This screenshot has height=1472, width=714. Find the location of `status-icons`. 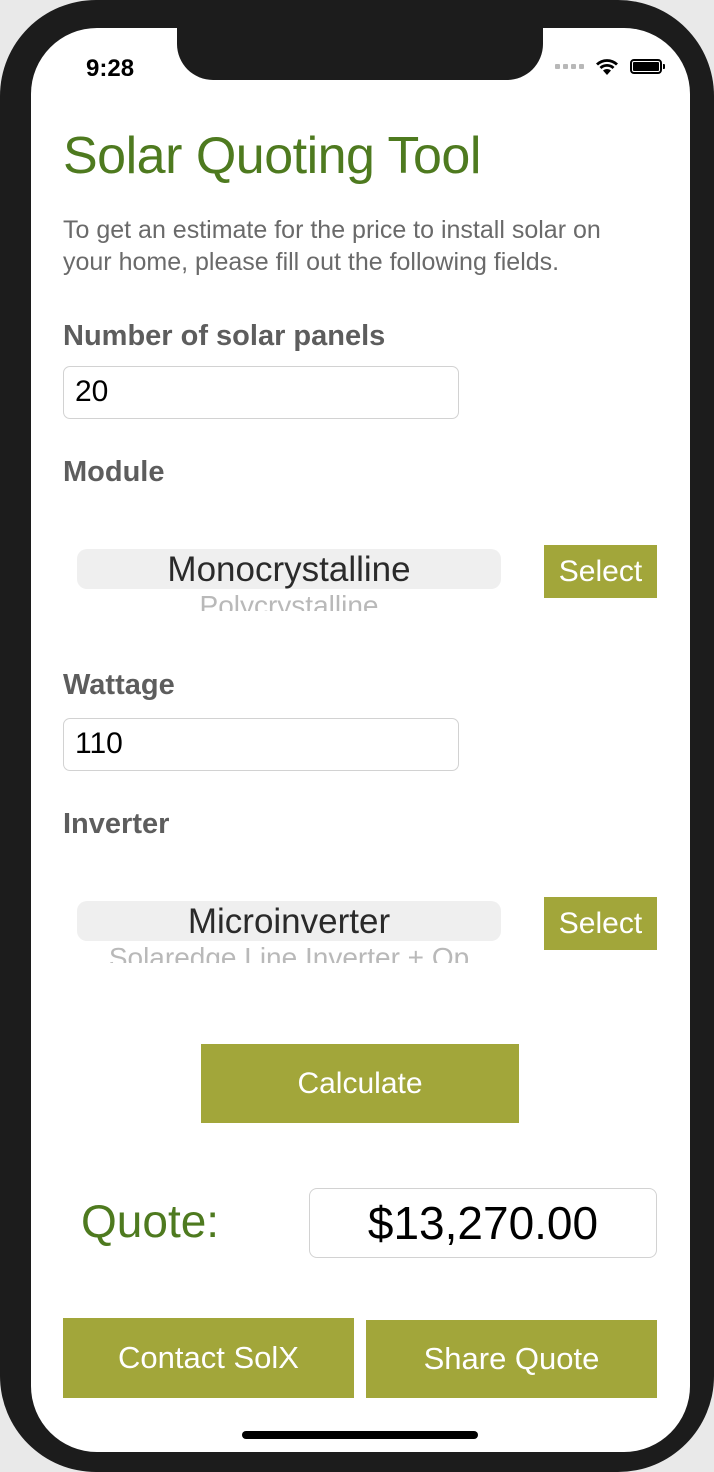

status-icons is located at coordinates (610, 66).